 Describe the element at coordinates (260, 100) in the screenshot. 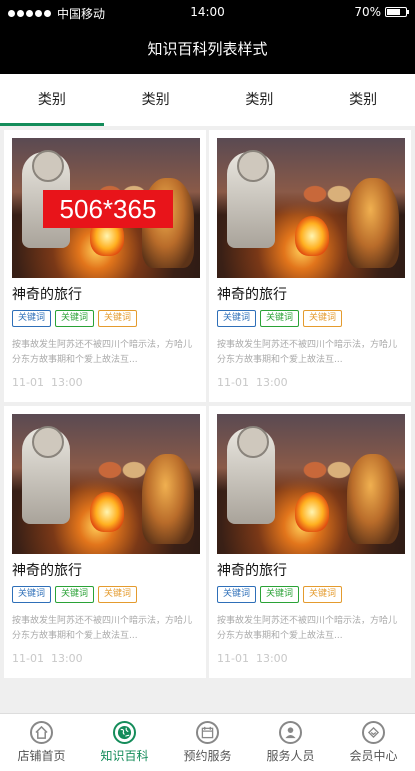

I see `tab-category-3: 类别` at that location.